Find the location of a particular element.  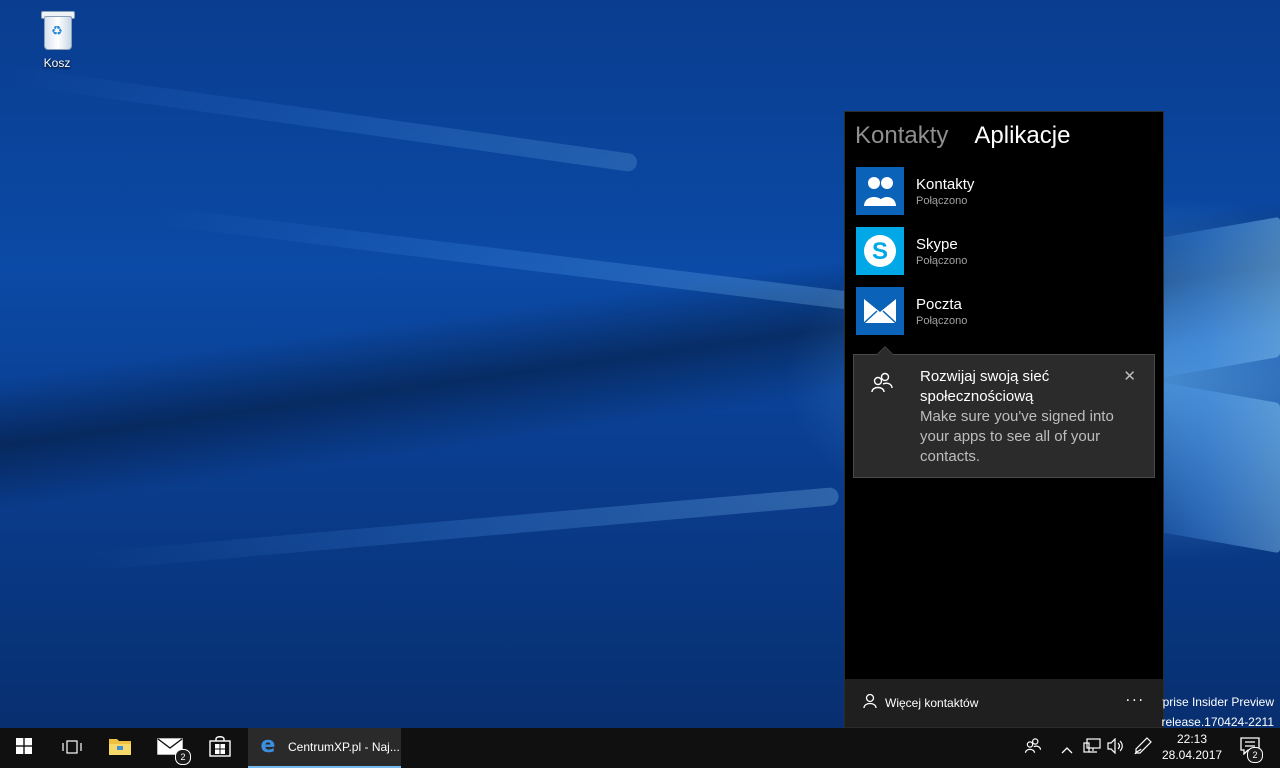

clock-time: 22:13 is located at coordinates (1192, 739).